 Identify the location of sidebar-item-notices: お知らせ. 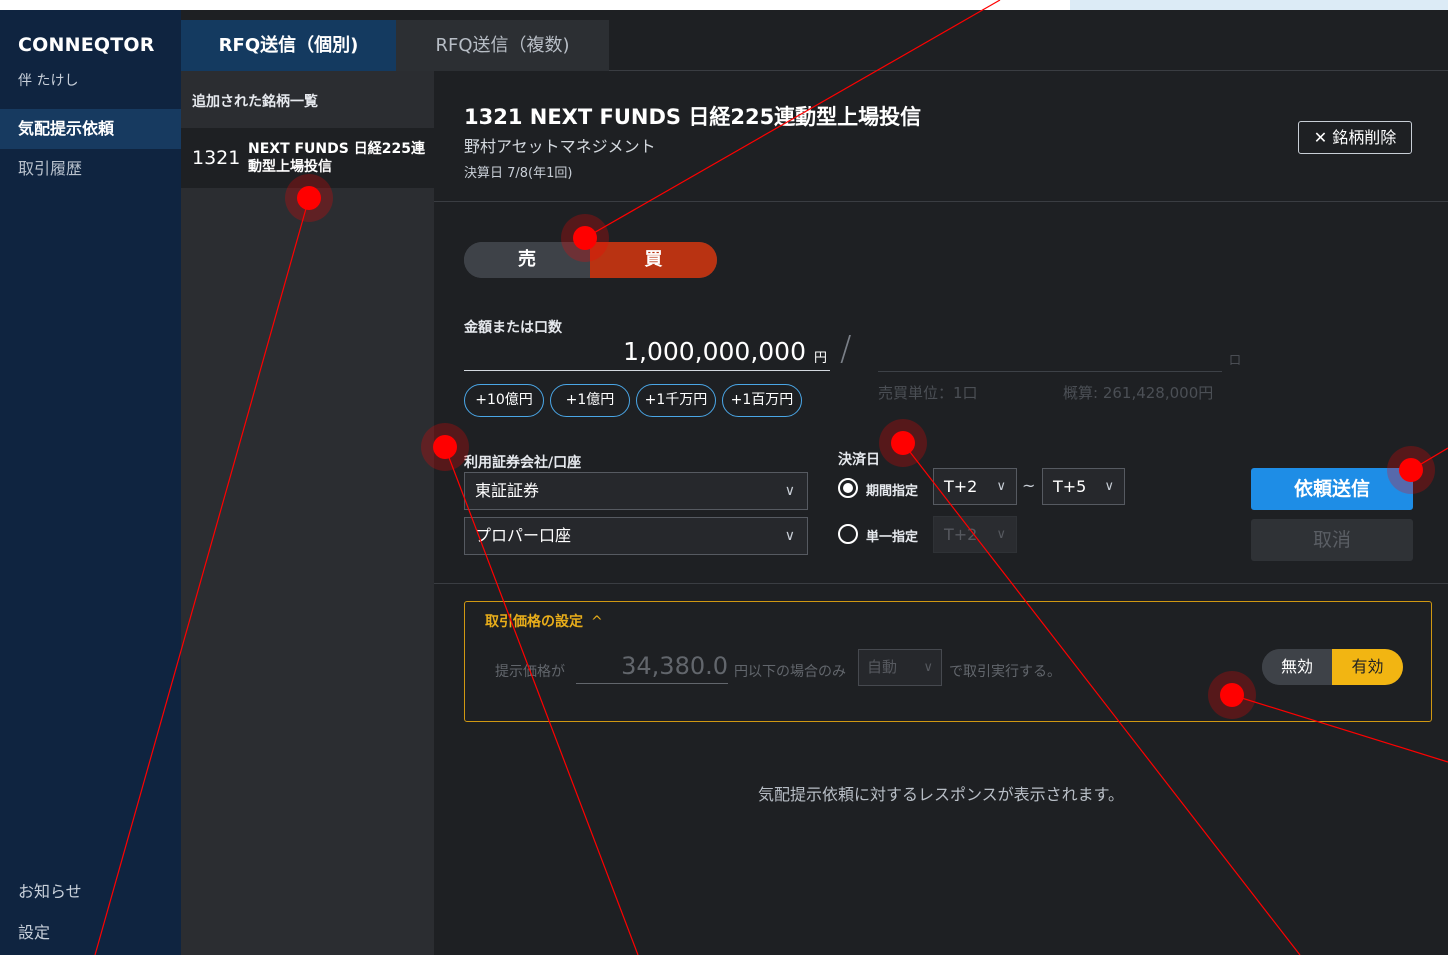
(50, 890).